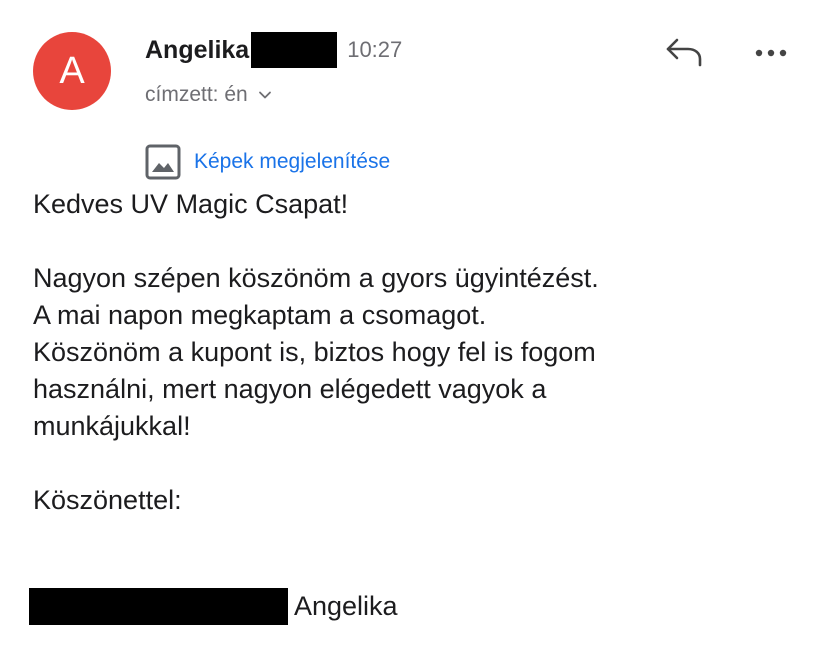 Image resolution: width=828 pixels, height=653 pixels. I want to click on sender-row: Angelika 10:27, so click(273, 50).